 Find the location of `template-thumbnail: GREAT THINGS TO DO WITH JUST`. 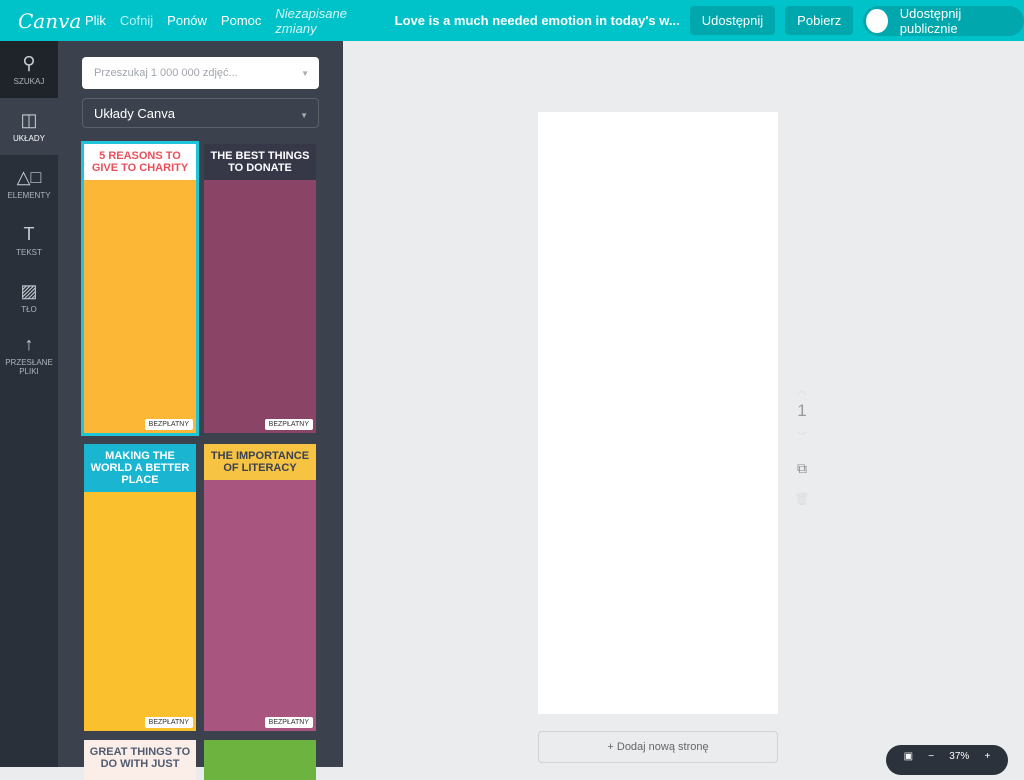

template-thumbnail: GREAT THINGS TO DO WITH JUST is located at coordinates (140, 760).